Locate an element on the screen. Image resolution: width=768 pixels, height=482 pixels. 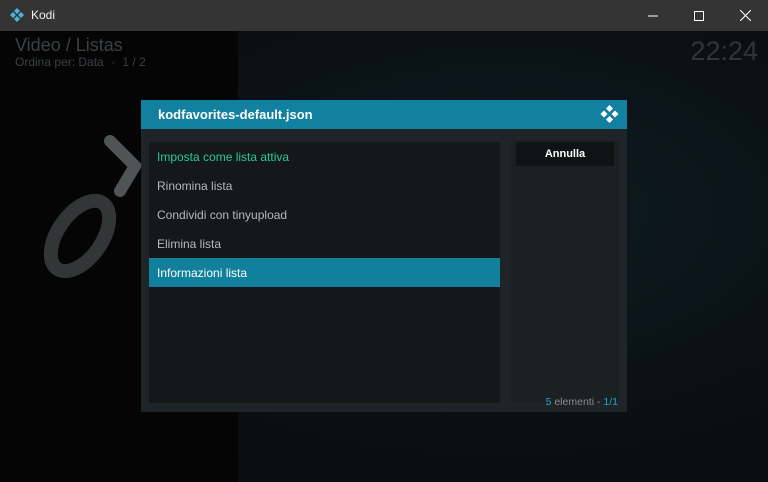
close-button is located at coordinates (745, 15).